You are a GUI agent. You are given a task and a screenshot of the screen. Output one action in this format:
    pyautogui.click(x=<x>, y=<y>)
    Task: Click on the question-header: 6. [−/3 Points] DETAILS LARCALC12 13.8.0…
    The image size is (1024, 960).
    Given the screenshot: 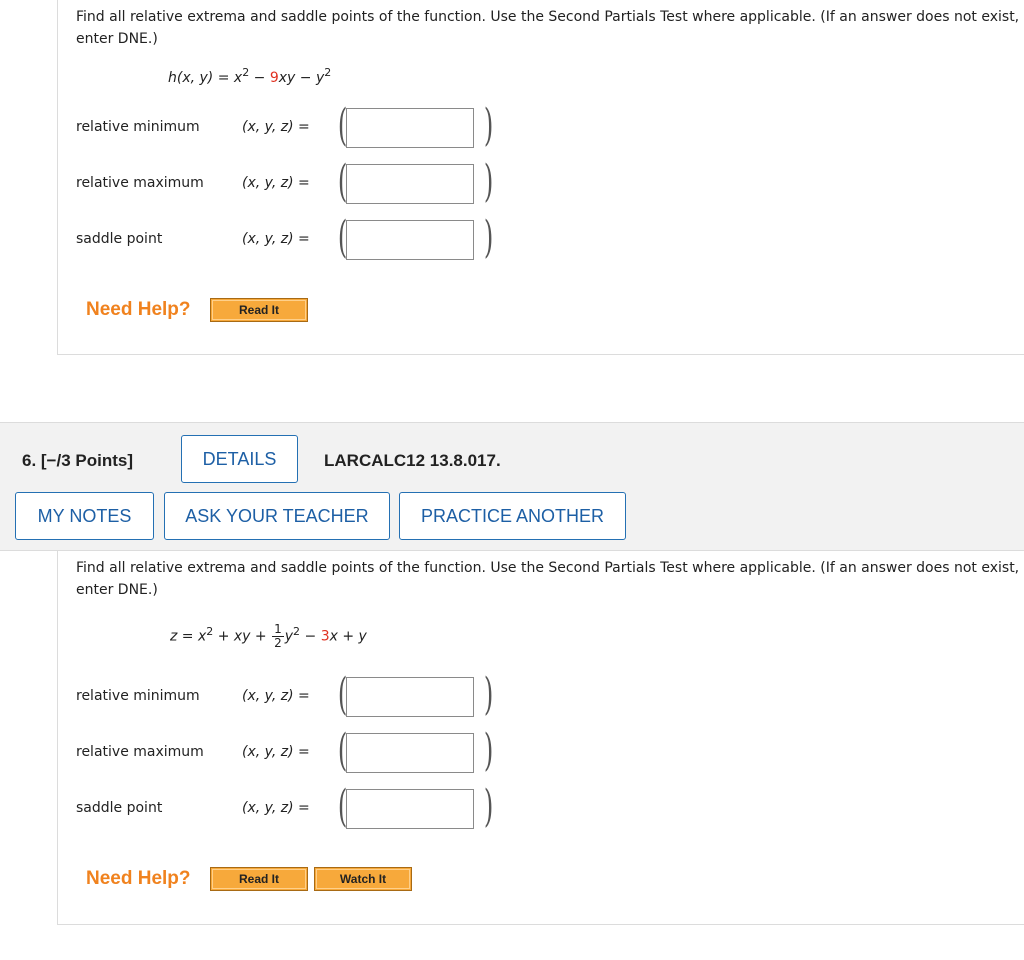 What is the action you would take?
    pyautogui.click(x=512, y=486)
    